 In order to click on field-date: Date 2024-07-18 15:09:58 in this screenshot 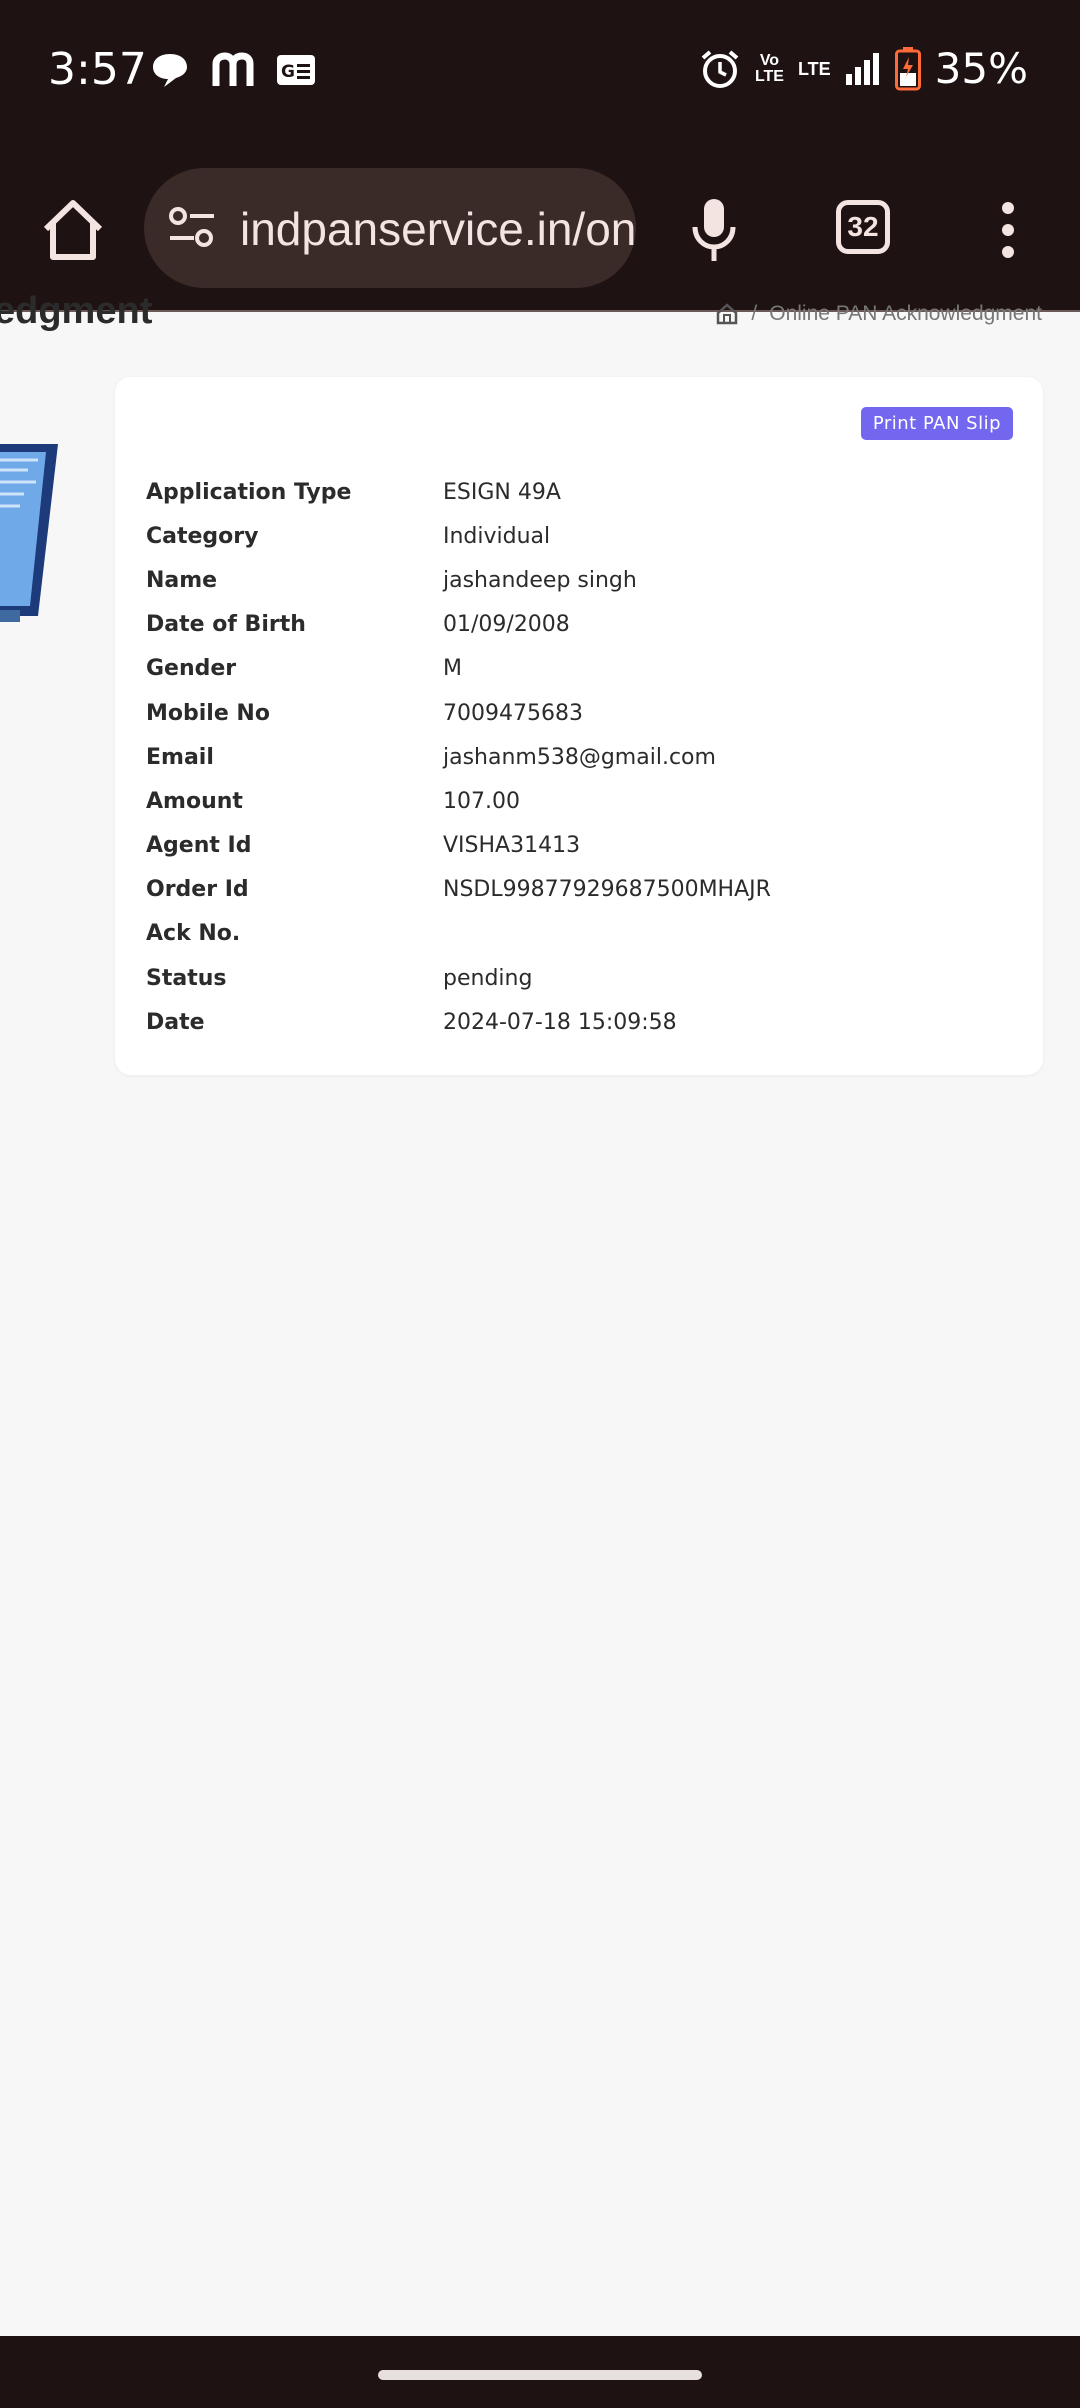, I will do `click(576, 1022)`.